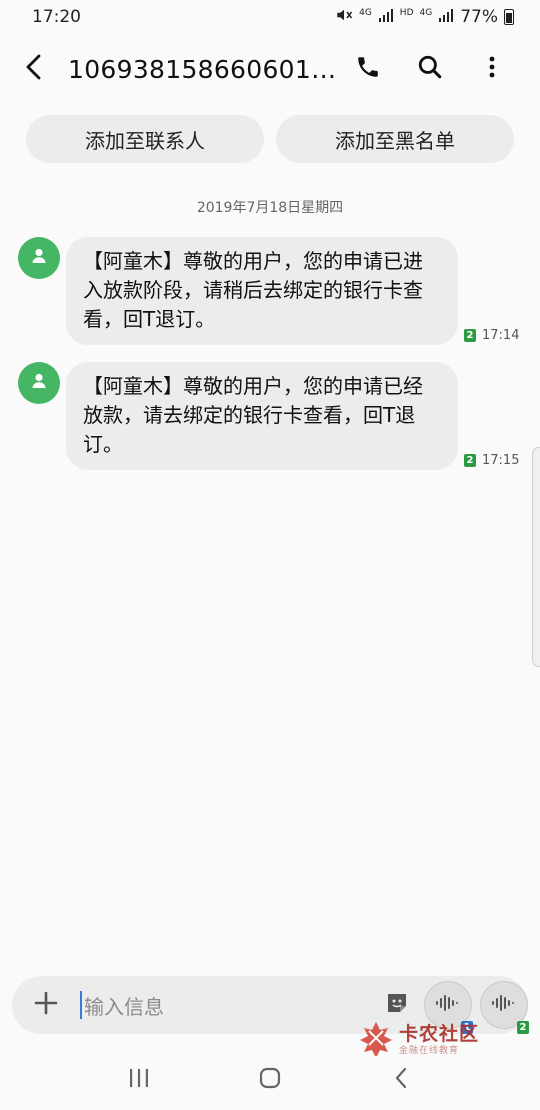 This screenshot has width=540, height=1110. Describe the element at coordinates (439, 1033) in the screenshot. I see `watermark-main: 卡农社区` at that location.